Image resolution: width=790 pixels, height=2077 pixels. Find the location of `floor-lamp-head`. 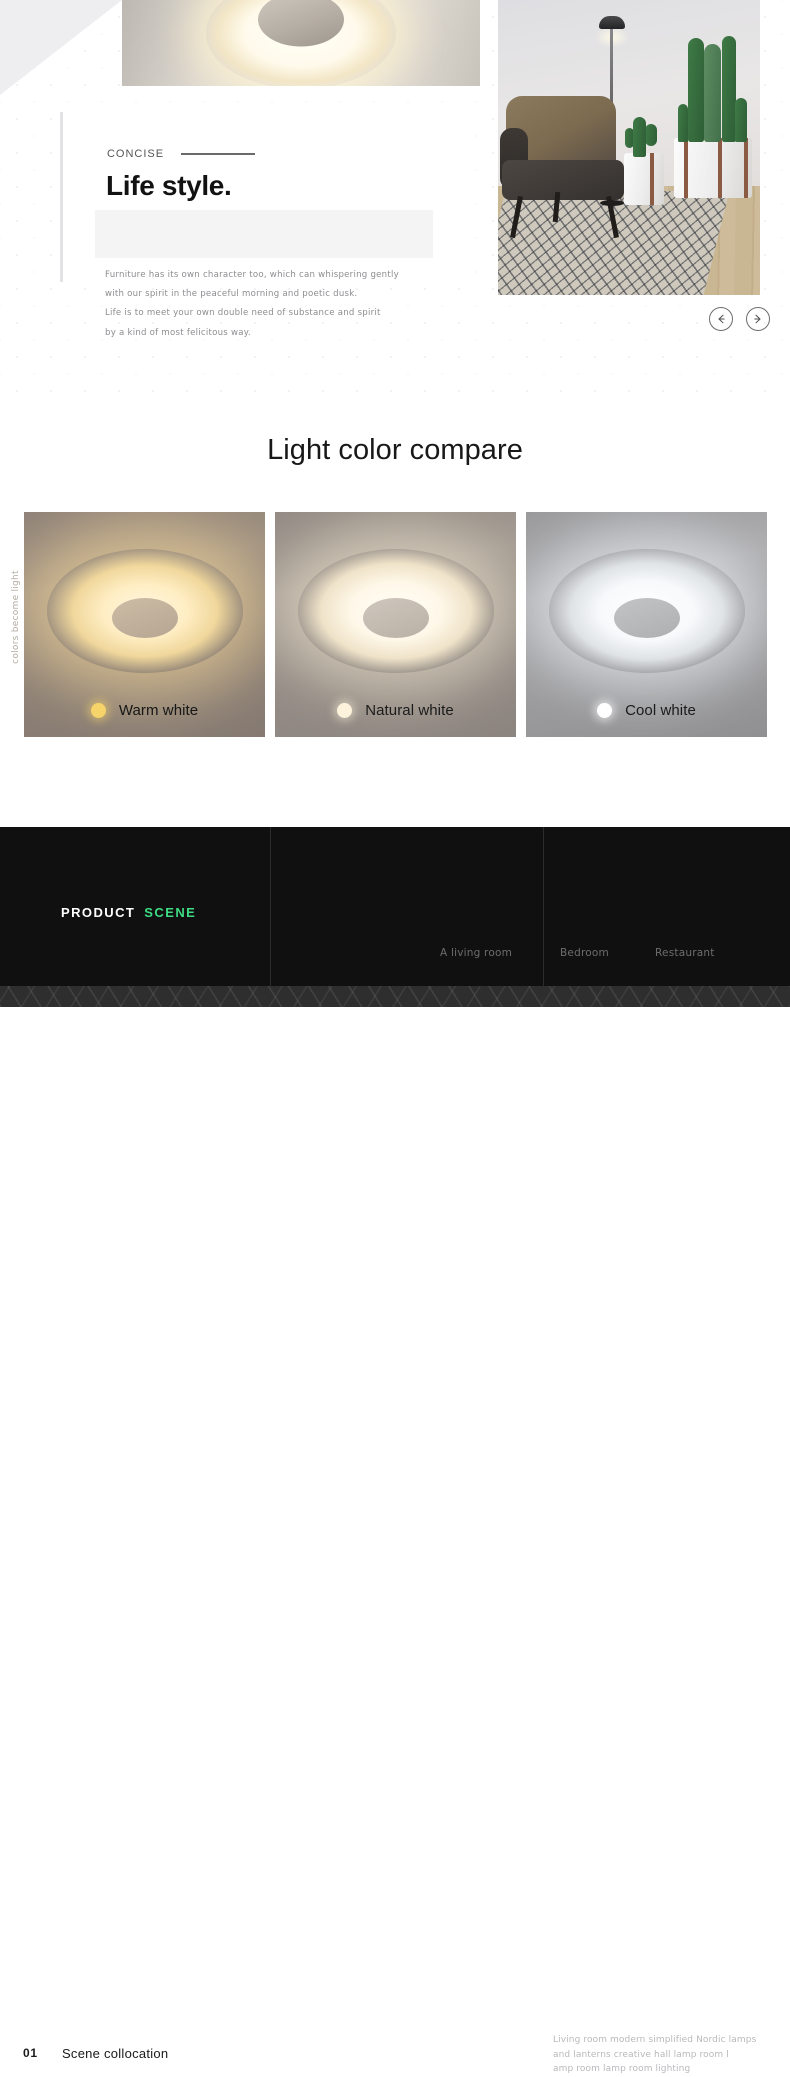

floor-lamp-head is located at coordinates (612, 22).